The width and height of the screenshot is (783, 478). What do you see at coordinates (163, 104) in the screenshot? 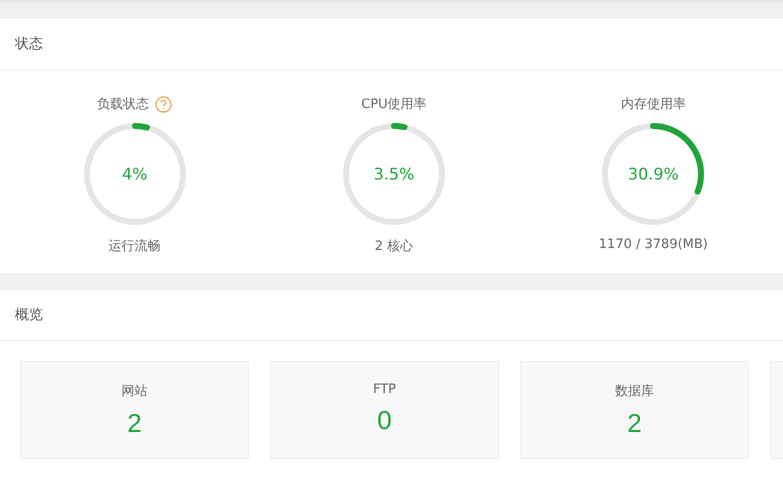
I see `help-icon` at bounding box center [163, 104].